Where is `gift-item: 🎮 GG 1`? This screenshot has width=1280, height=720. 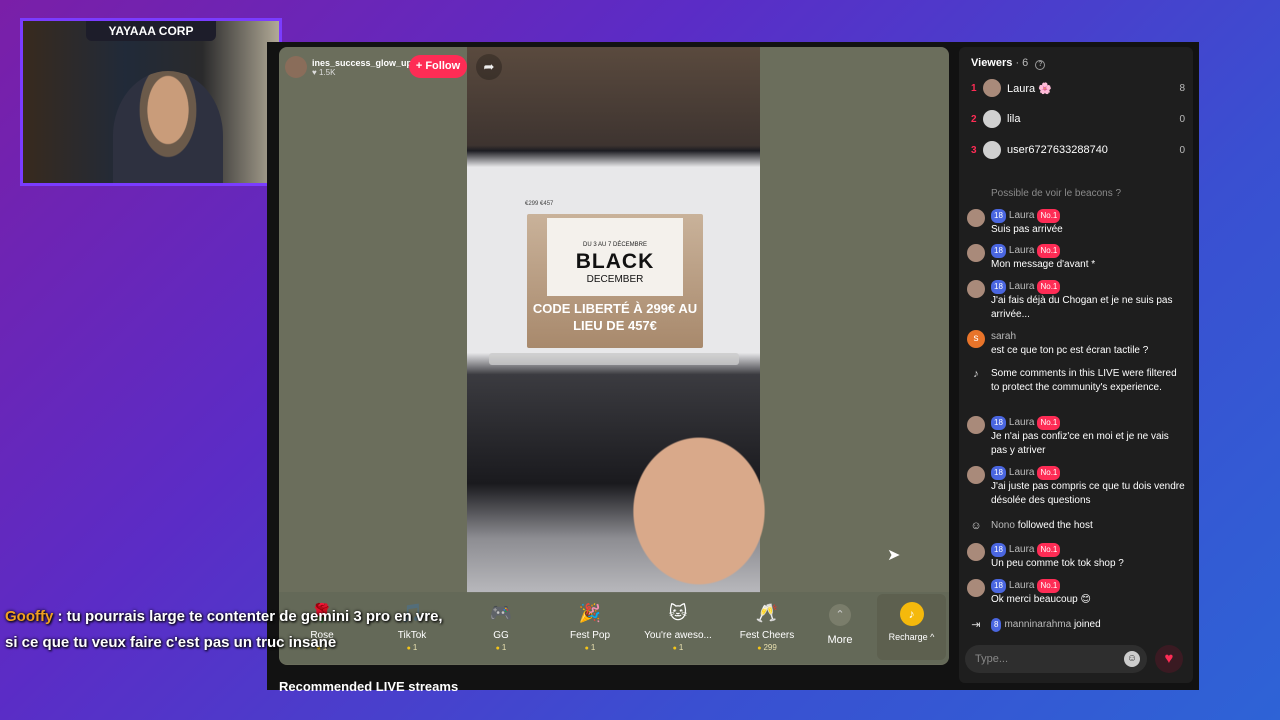 gift-item: 🎮 GG 1 is located at coordinates (501, 626).